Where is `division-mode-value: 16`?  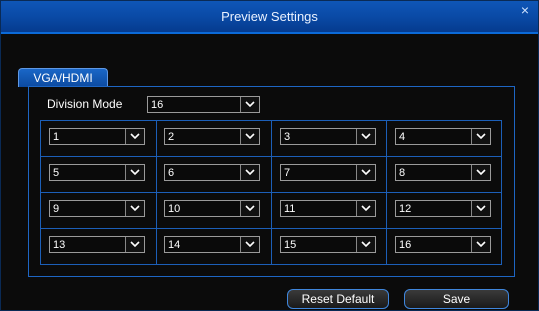
division-mode-value: 16 is located at coordinates (157, 105).